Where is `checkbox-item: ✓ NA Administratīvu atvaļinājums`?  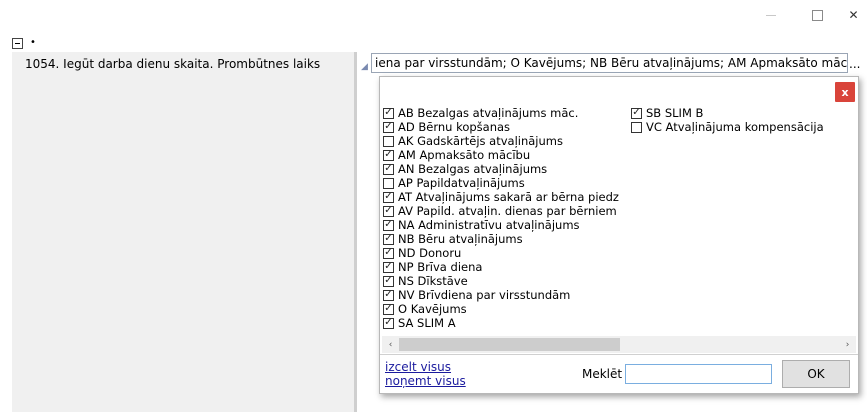
checkbox-item: ✓ NA Administratīvu atvaļinājums is located at coordinates (501, 225).